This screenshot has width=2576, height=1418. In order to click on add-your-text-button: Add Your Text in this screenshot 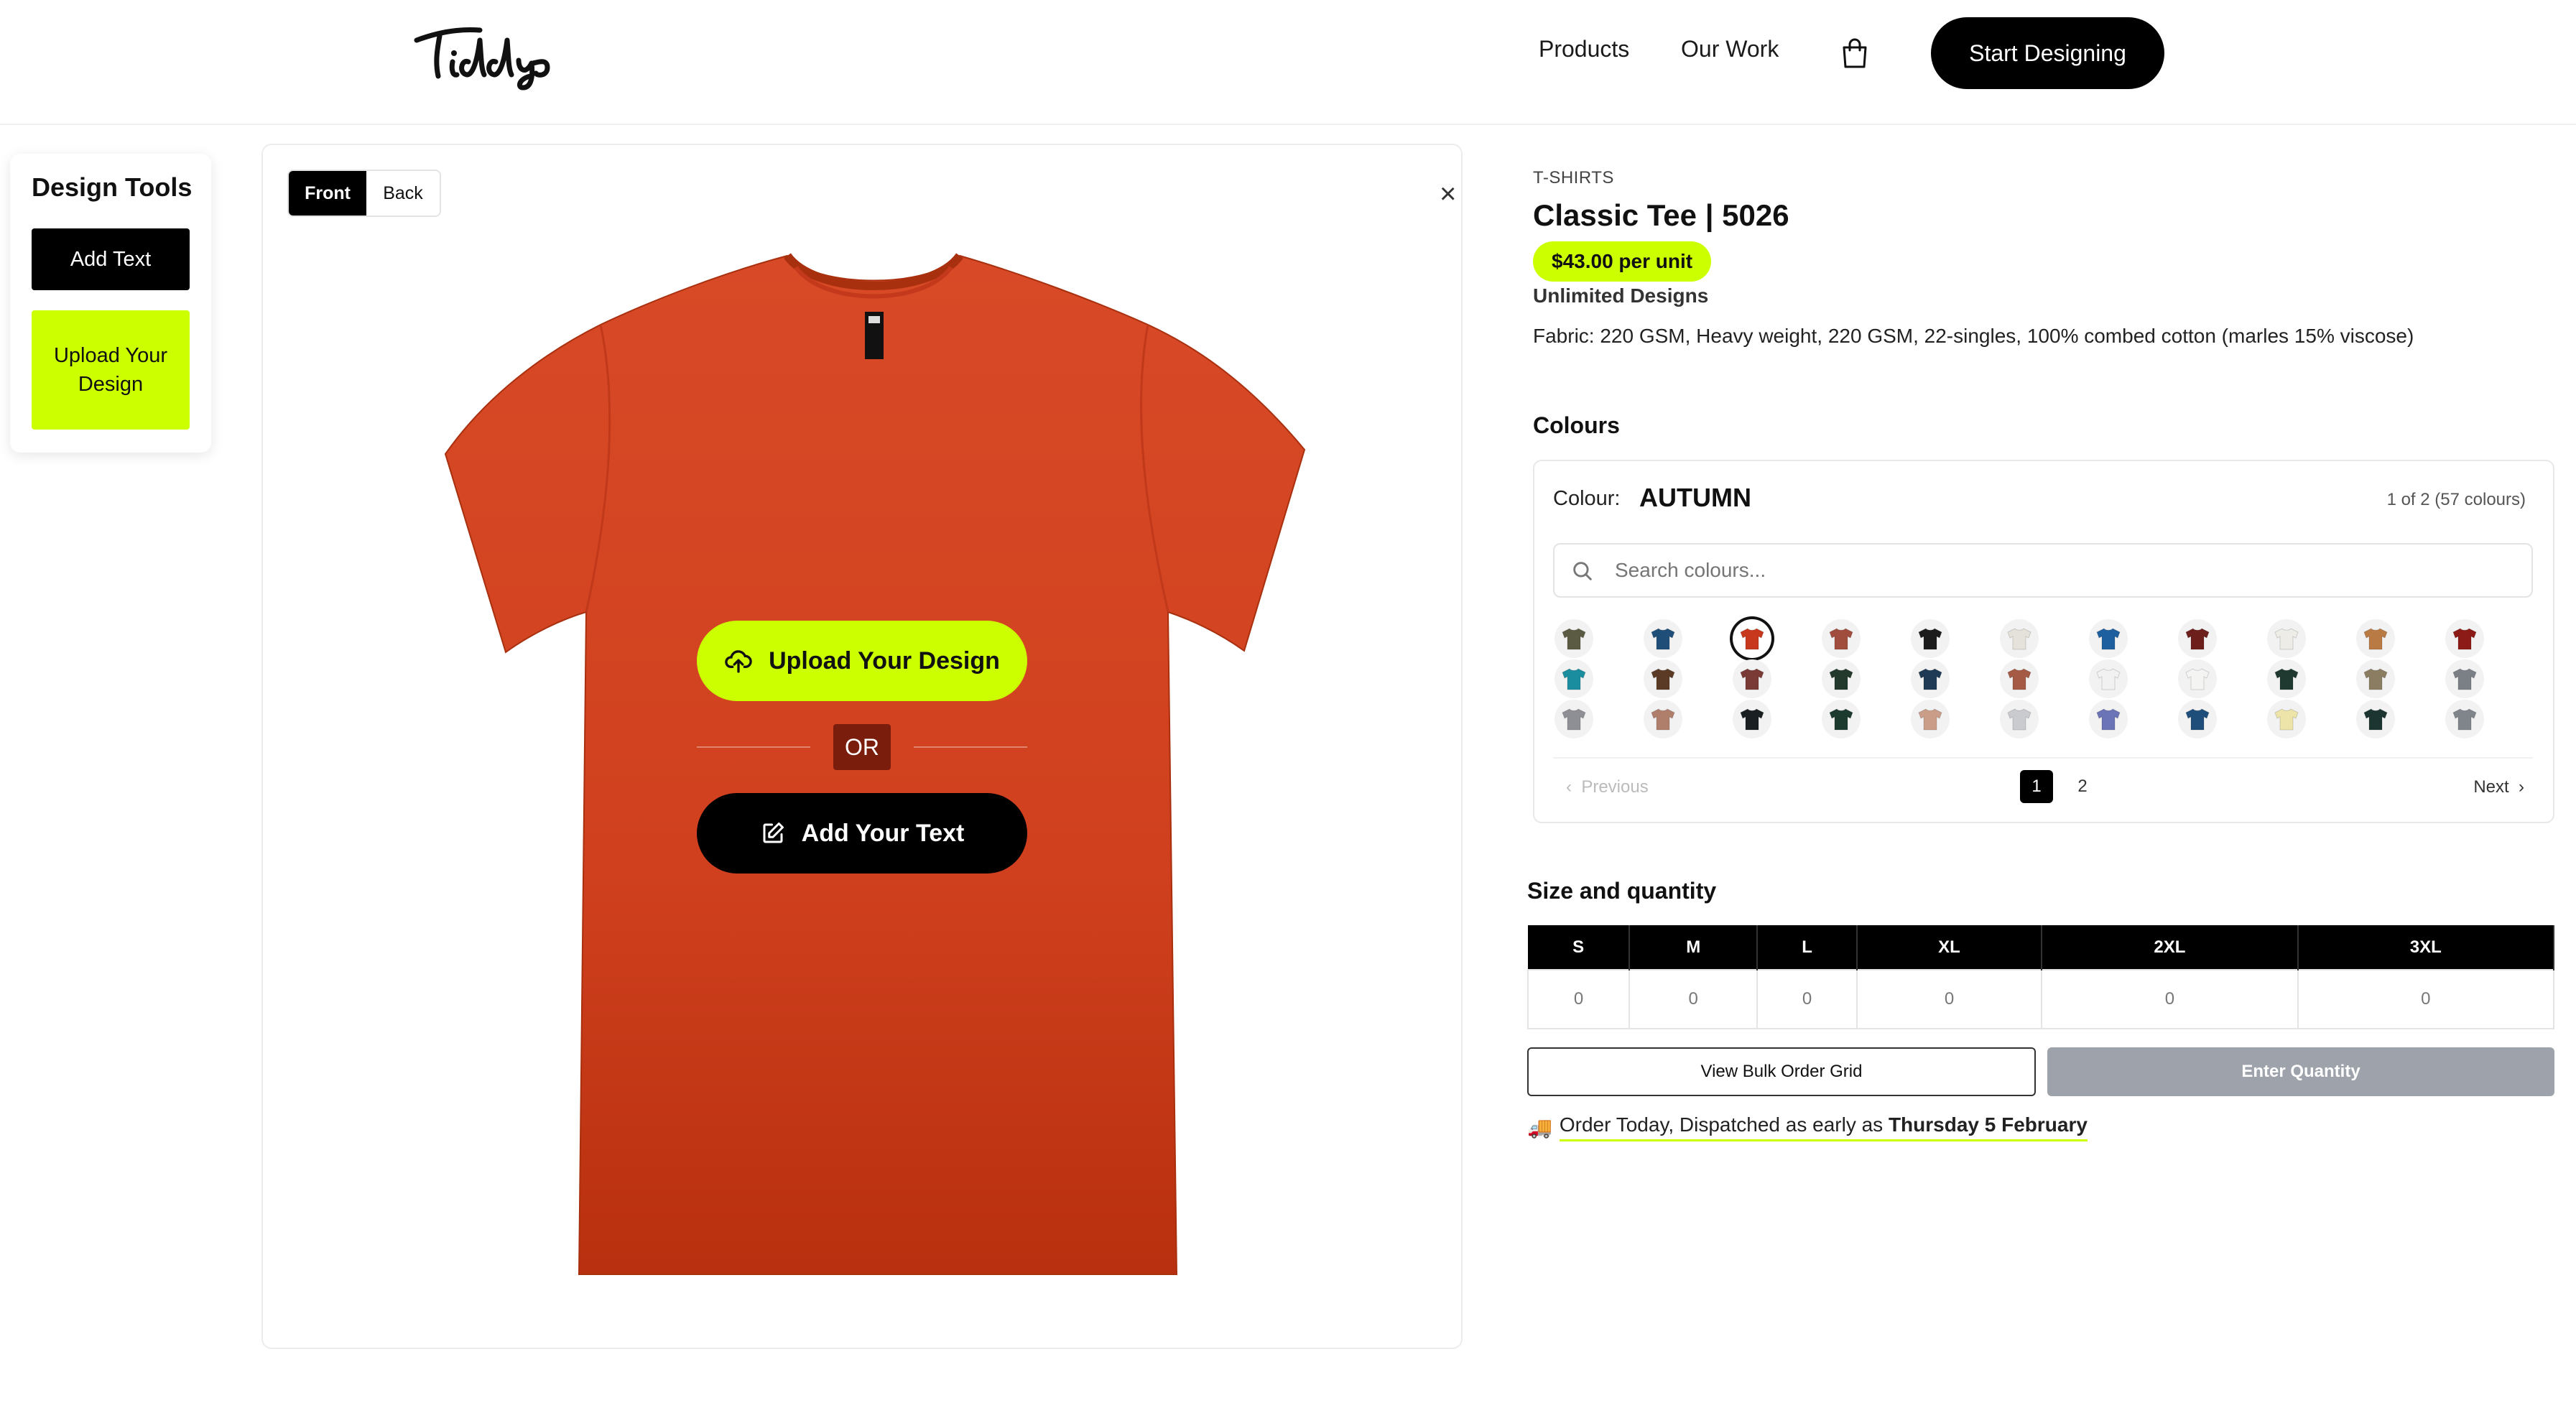, I will do `click(862, 833)`.